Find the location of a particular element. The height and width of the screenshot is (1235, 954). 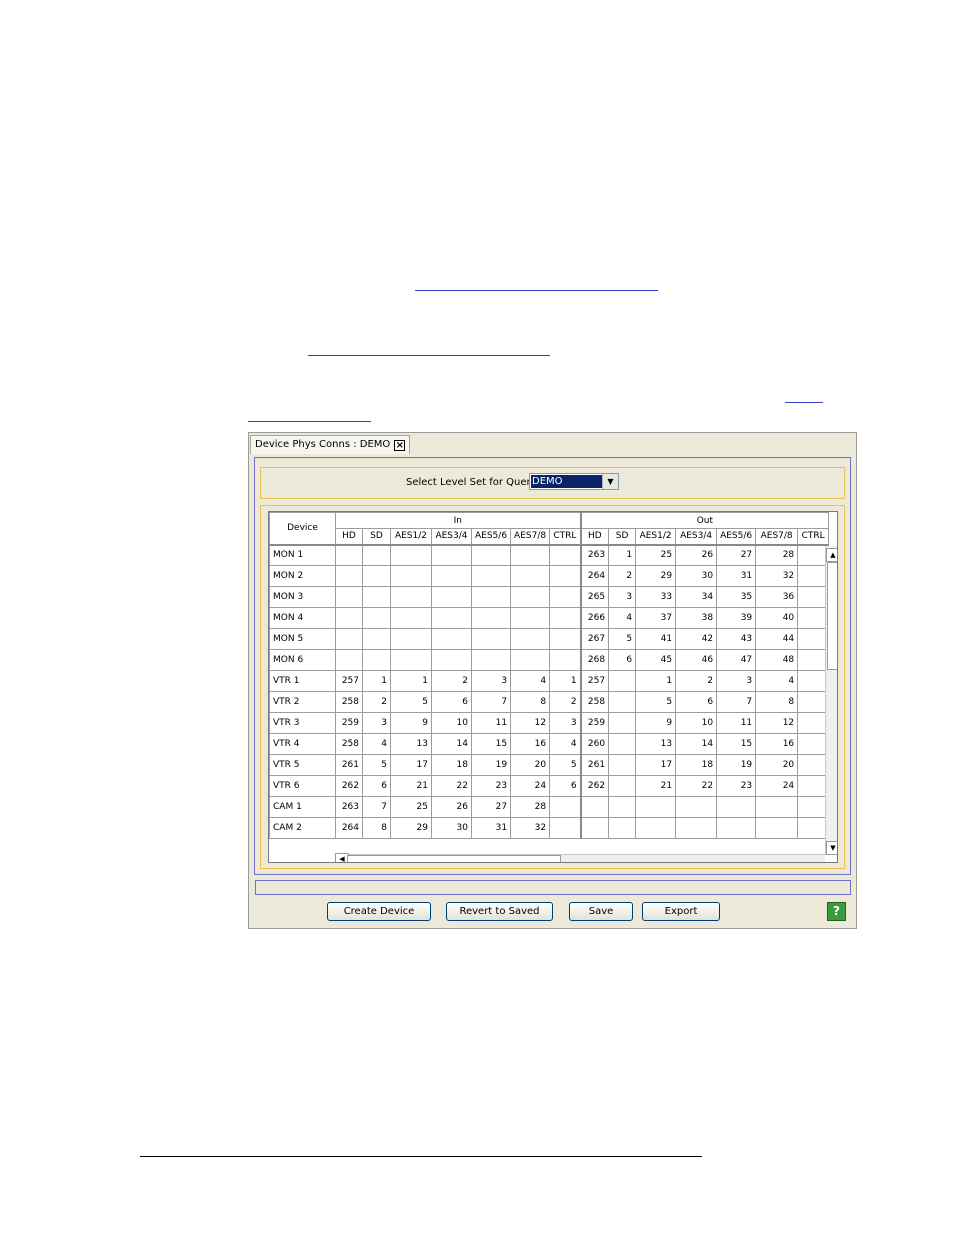

out-cell: 5 is located at coordinates (622, 639).